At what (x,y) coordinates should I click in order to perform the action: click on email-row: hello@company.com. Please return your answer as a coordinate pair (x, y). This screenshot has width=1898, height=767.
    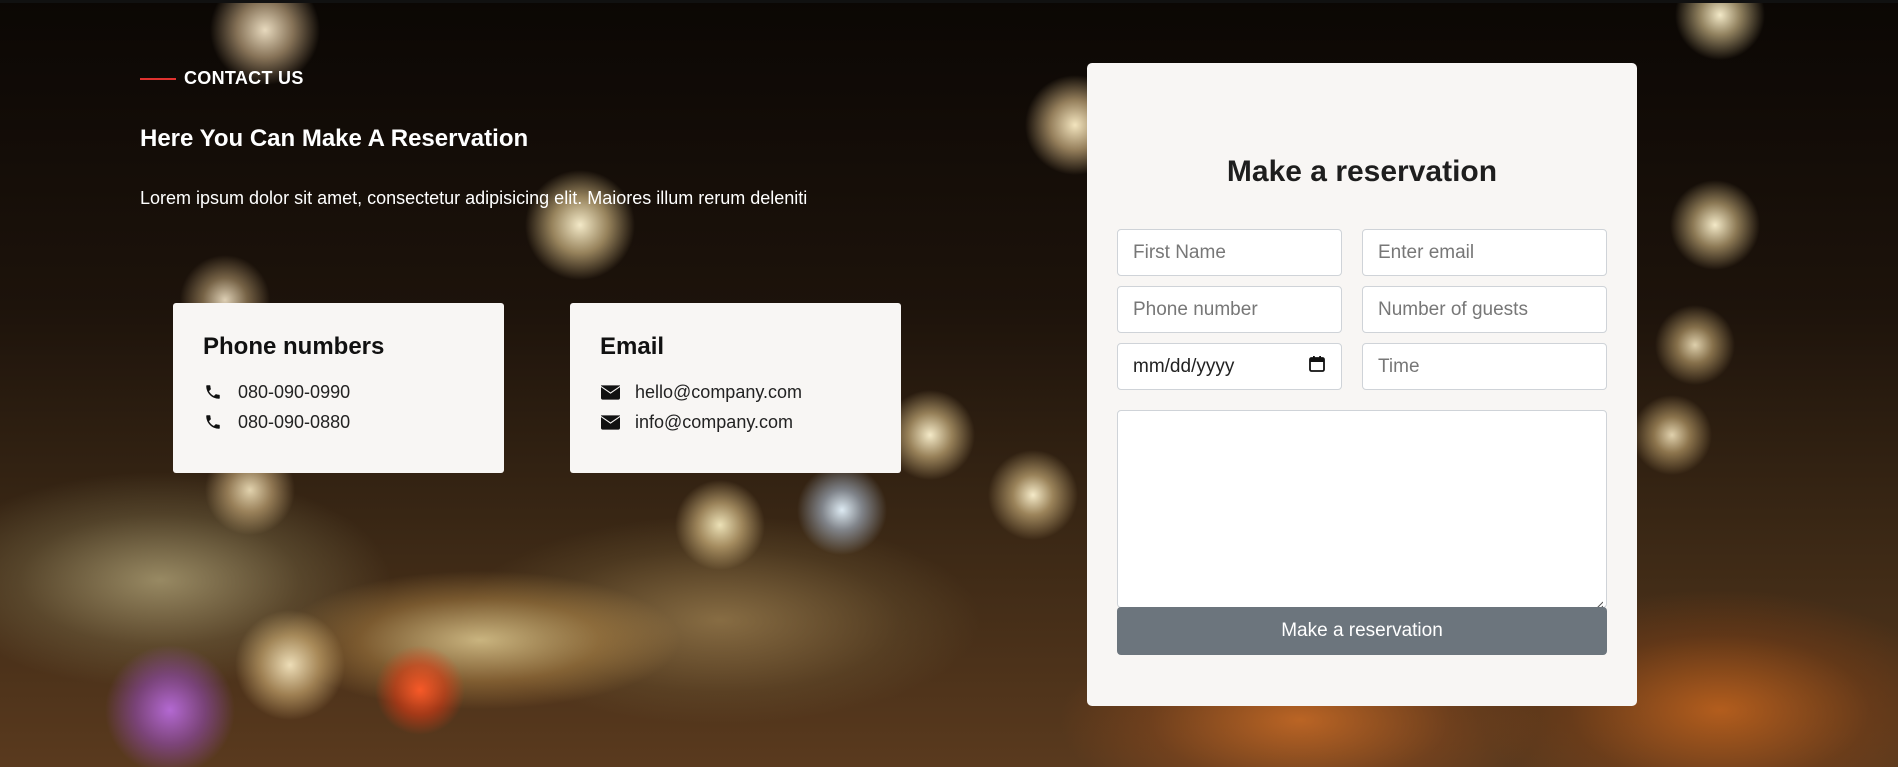
    Looking at the image, I should click on (735, 392).